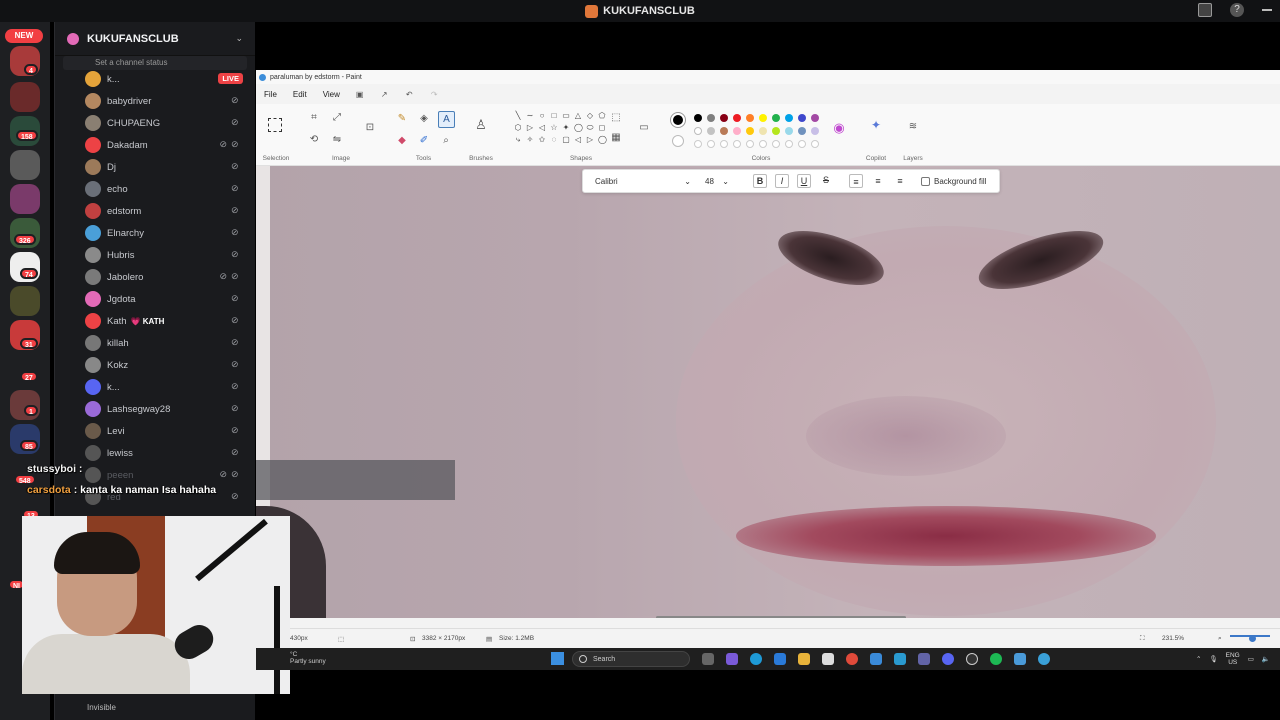  Describe the element at coordinates (708, 659) in the screenshot. I see `task-view-icon` at that location.